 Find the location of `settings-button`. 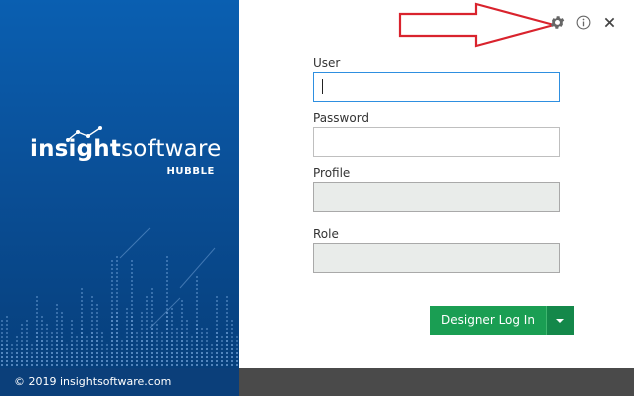

settings-button is located at coordinates (557, 22).